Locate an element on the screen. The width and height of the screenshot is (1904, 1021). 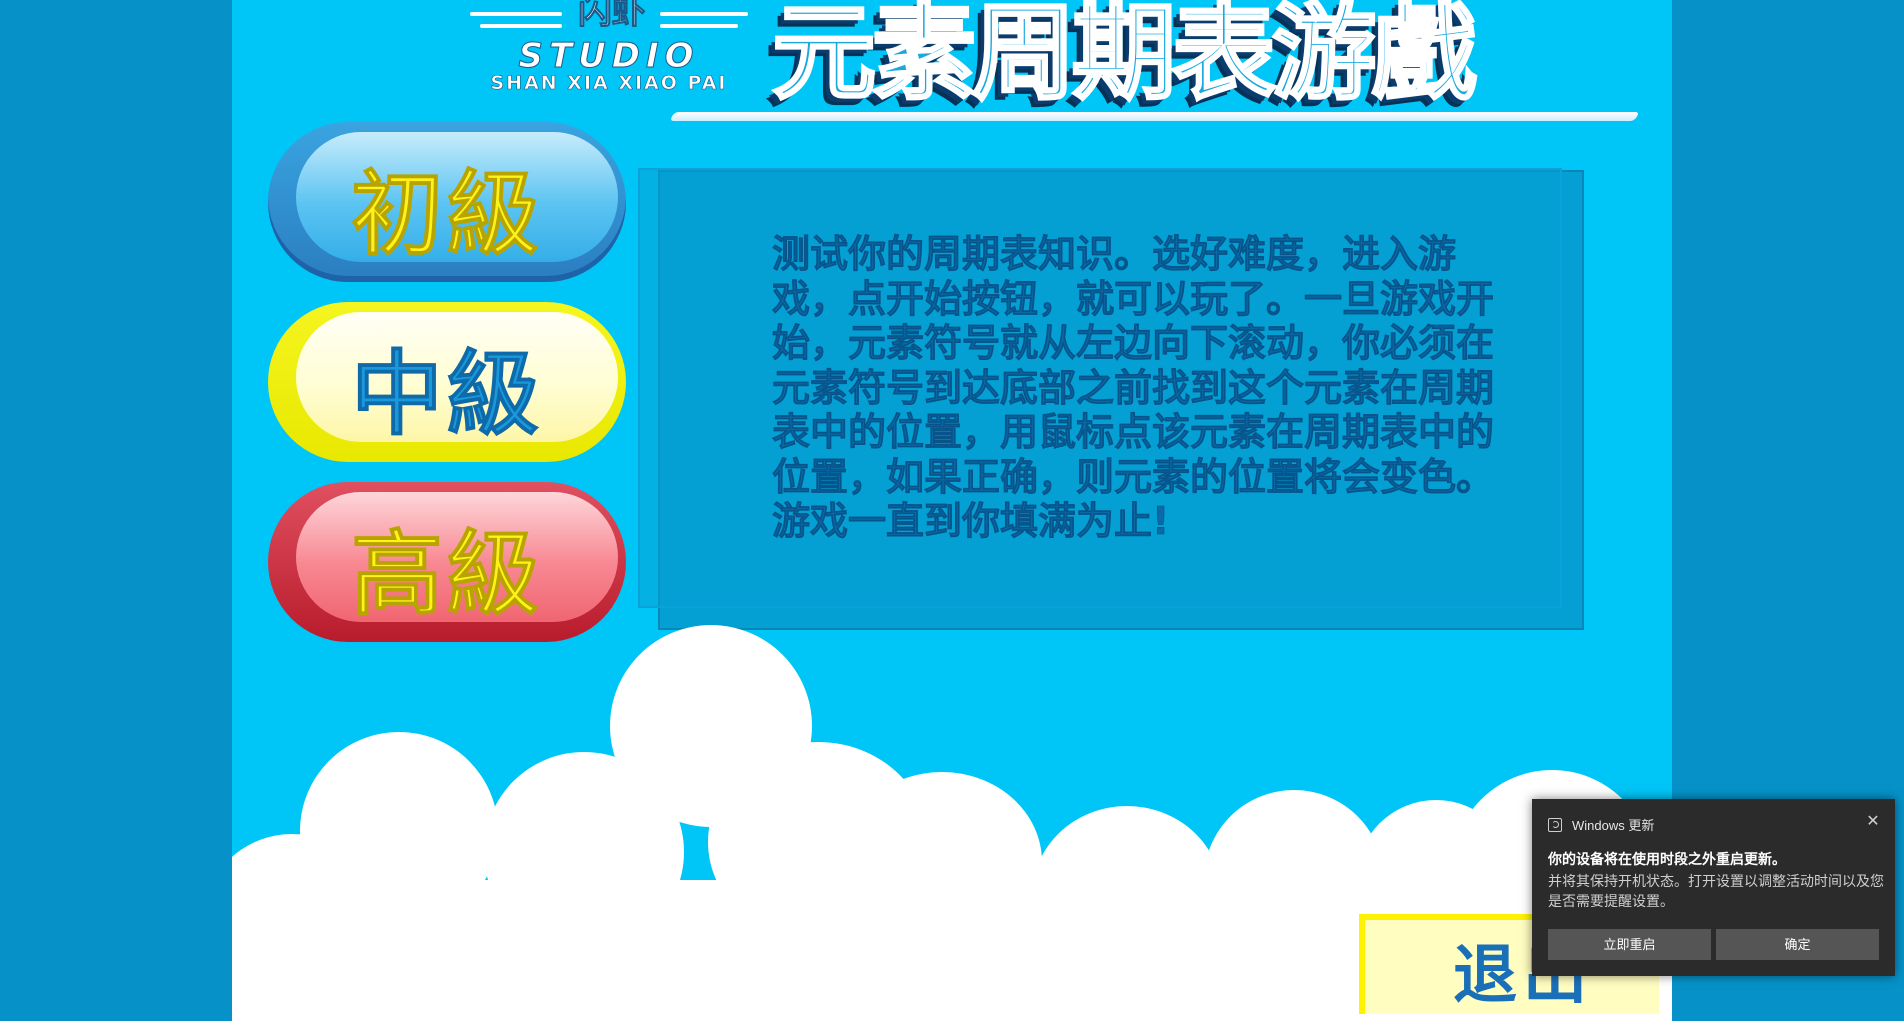
level-beginner-button: 初級 is located at coordinates (447, 202).